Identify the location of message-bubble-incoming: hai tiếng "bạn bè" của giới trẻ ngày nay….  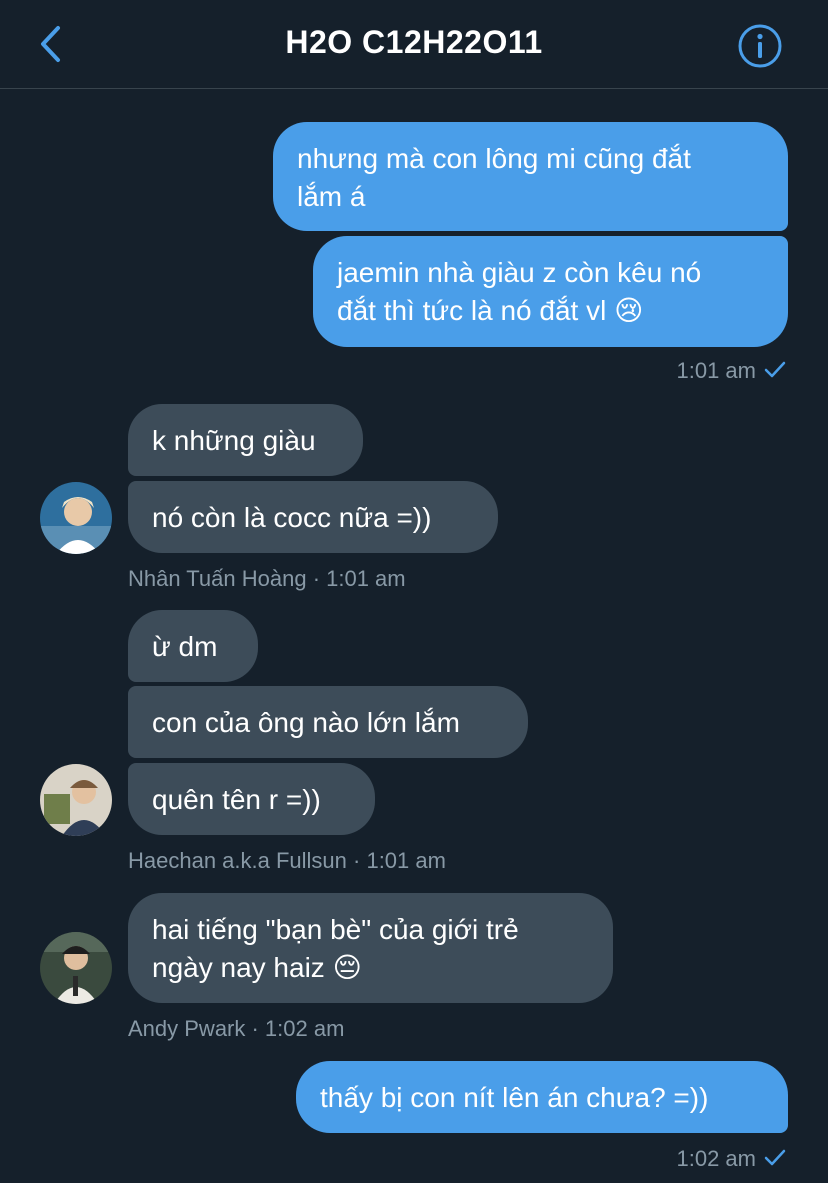
(370, 948).